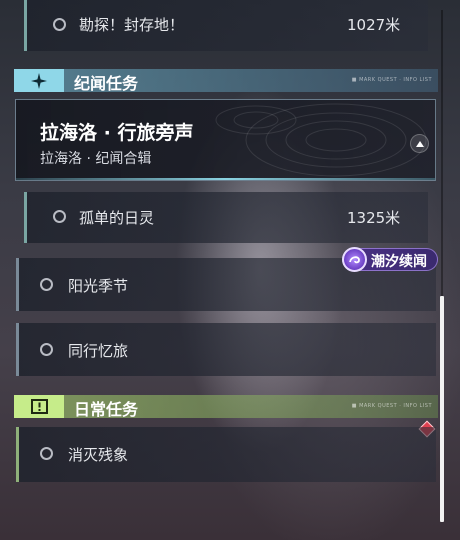 This screenshot has width=460, height=540. Describe the element at coordinates (442, 409) in the screenshot. I see `scrollbar-thumb` at that location.